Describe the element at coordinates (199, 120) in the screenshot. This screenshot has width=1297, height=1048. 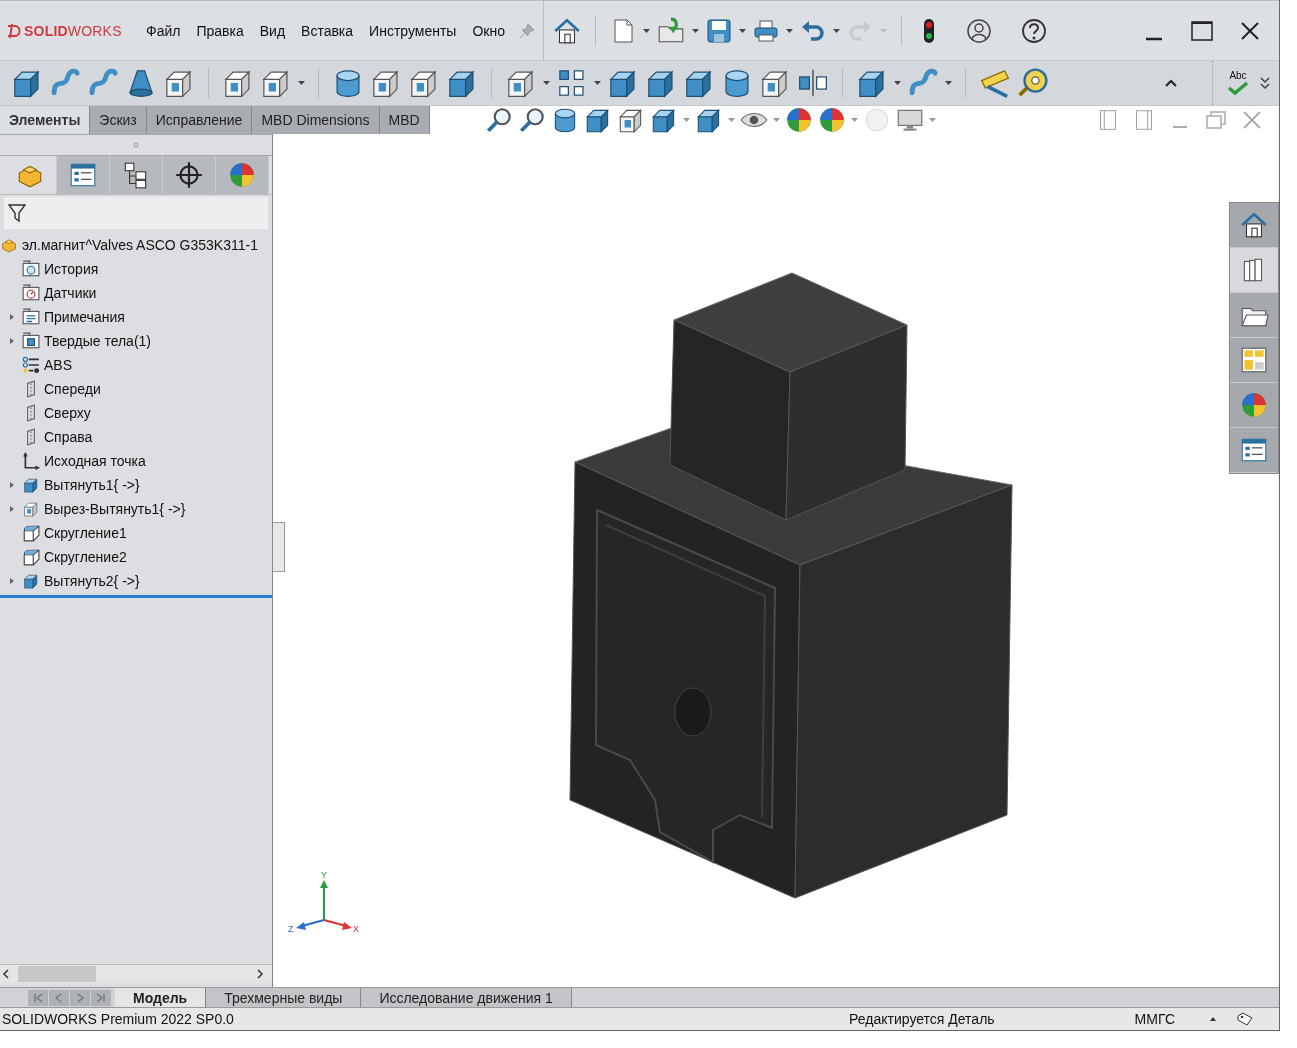
I see `command-tab: Исправление` at that location.